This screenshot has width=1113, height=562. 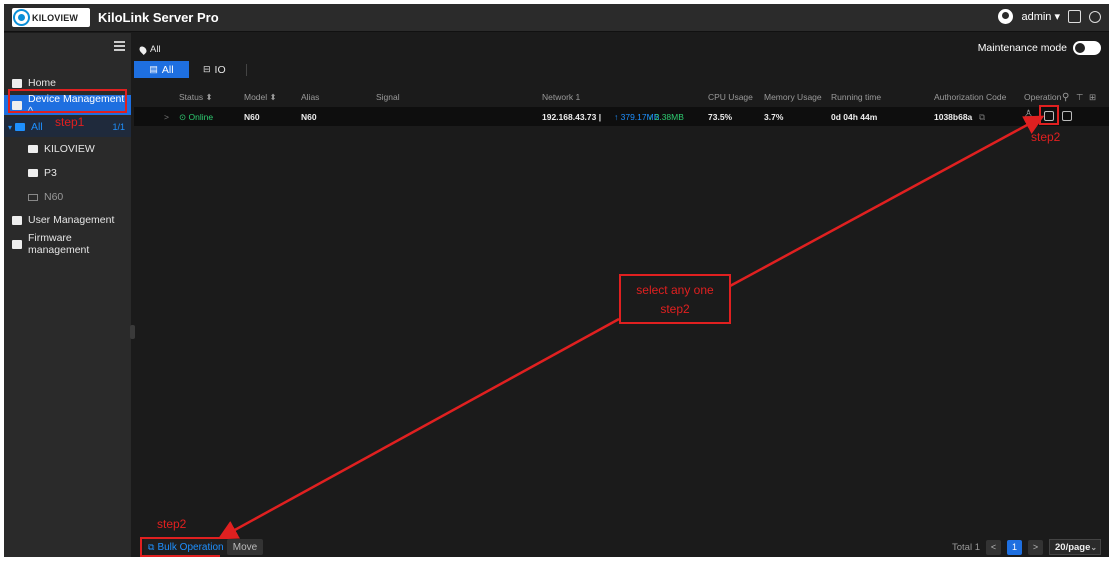 What do you see at coordinates (50, 173) in the screenshot?
I see `sidebar-item-label: P3` at bounding box center [50, 173].